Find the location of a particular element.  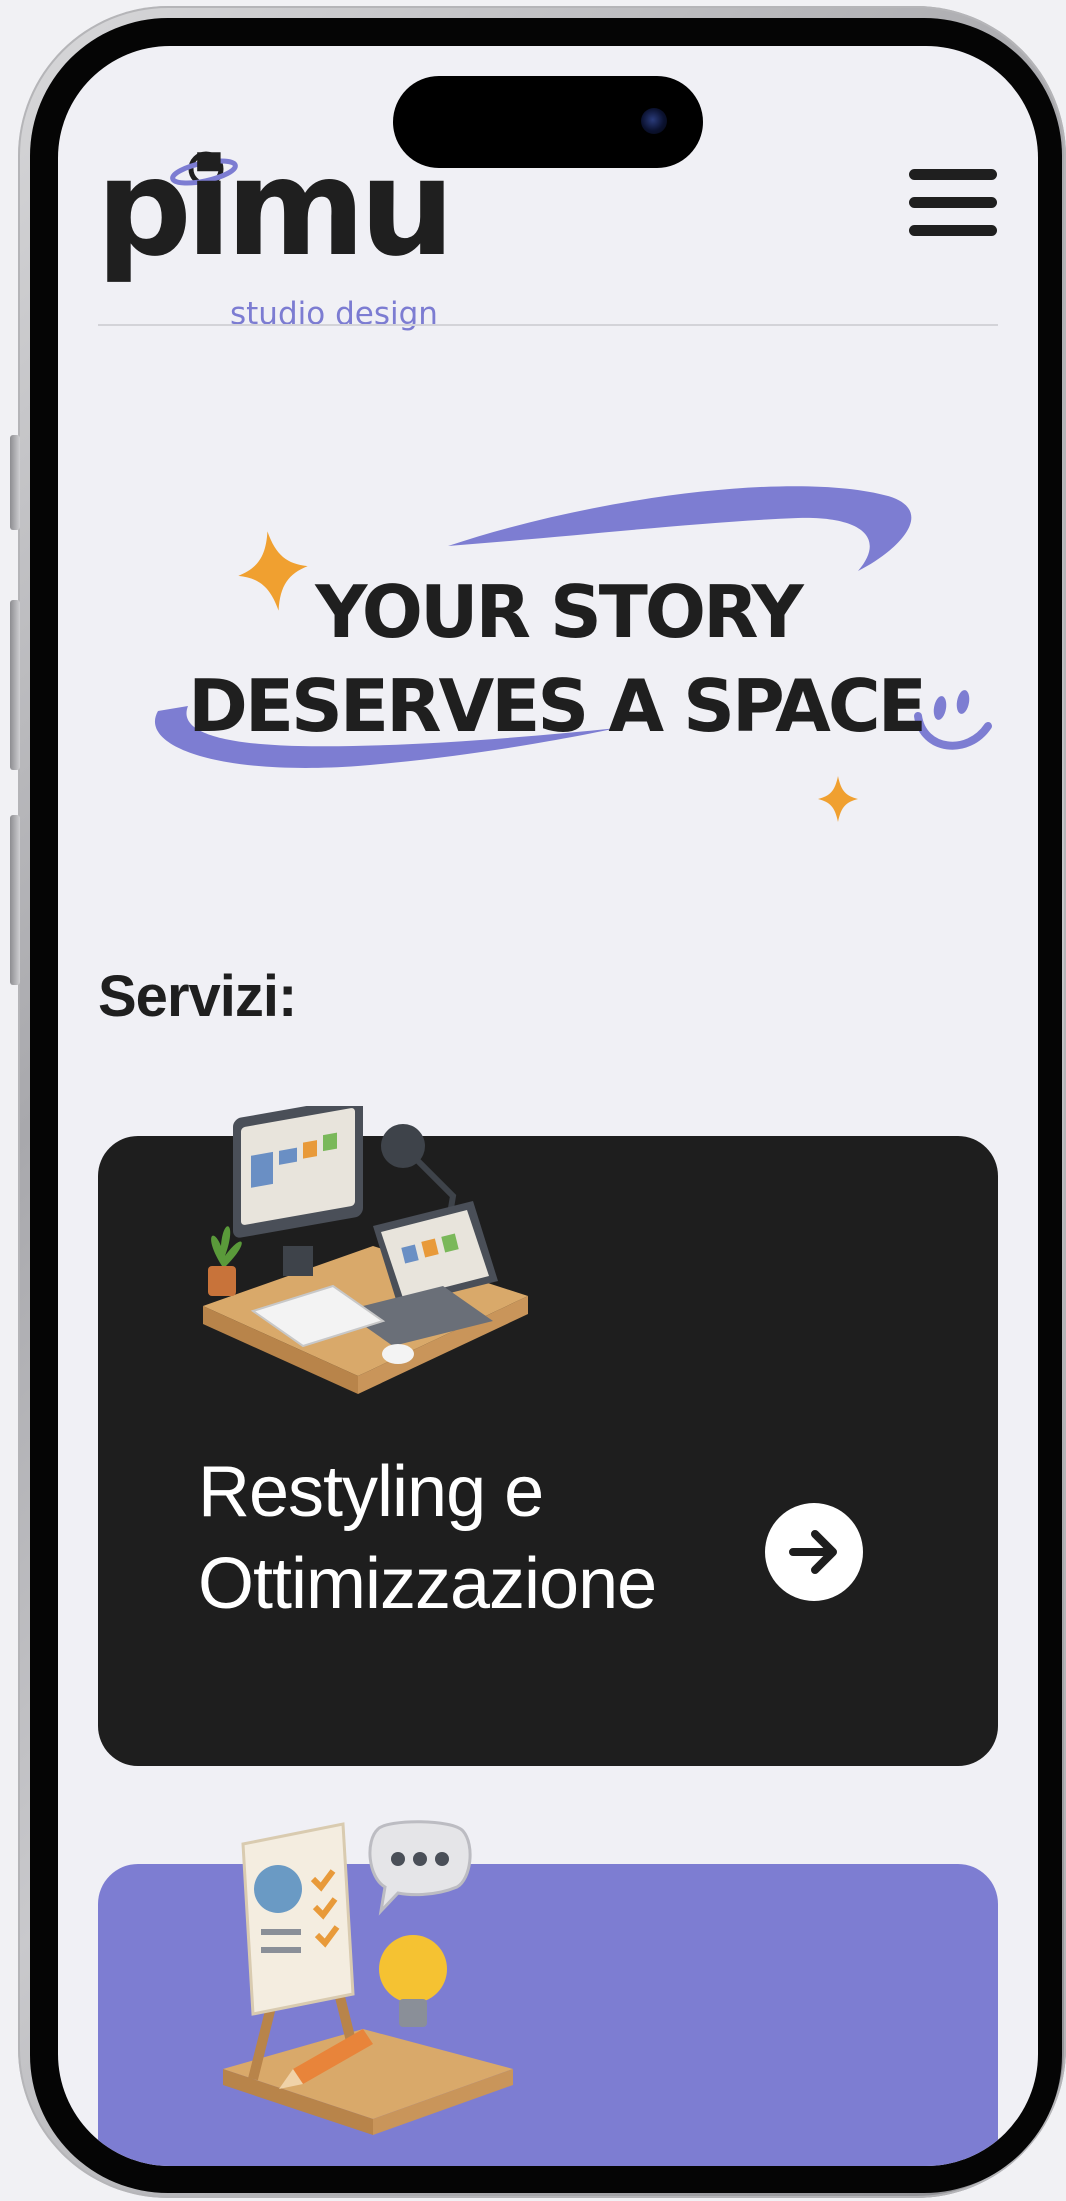

arrow-right-icon is located at coordinates (814, 1552).